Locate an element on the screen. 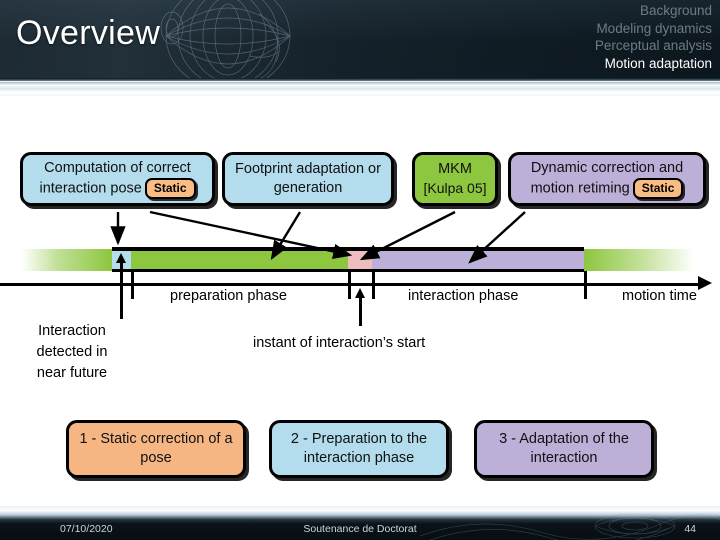 This screenshot has width=720, height=540. axis-tick-interaction-b is located at coordinates (373, 285).